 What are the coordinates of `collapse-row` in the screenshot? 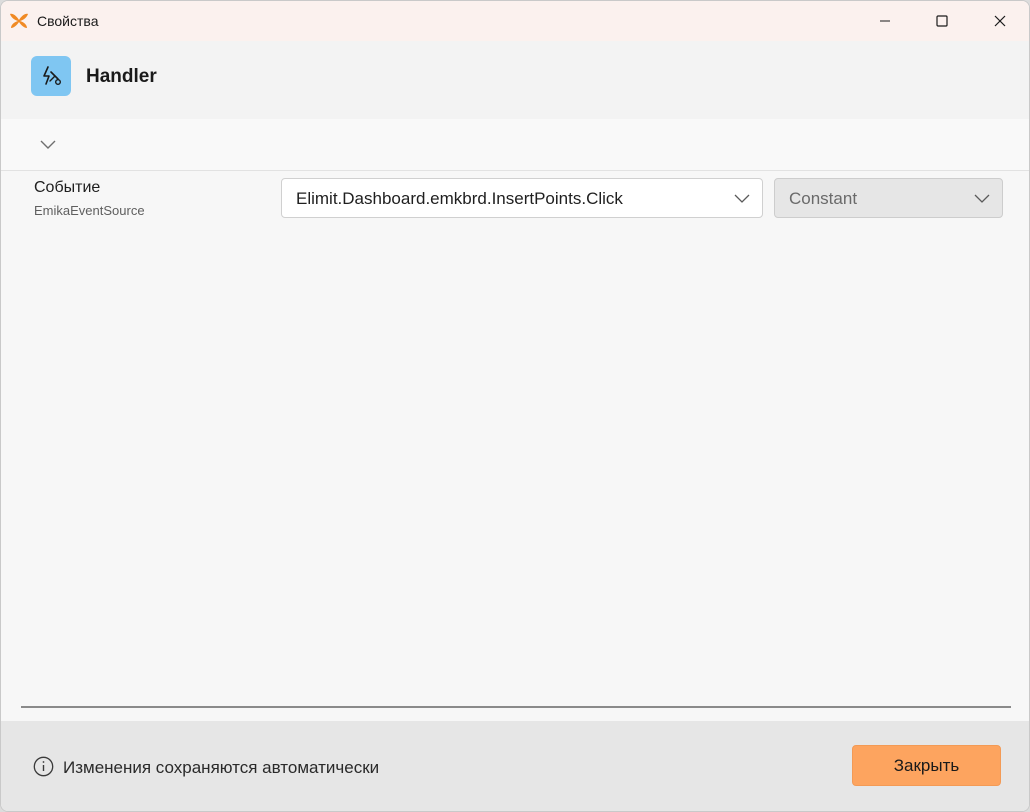 It's located at (515, 145).